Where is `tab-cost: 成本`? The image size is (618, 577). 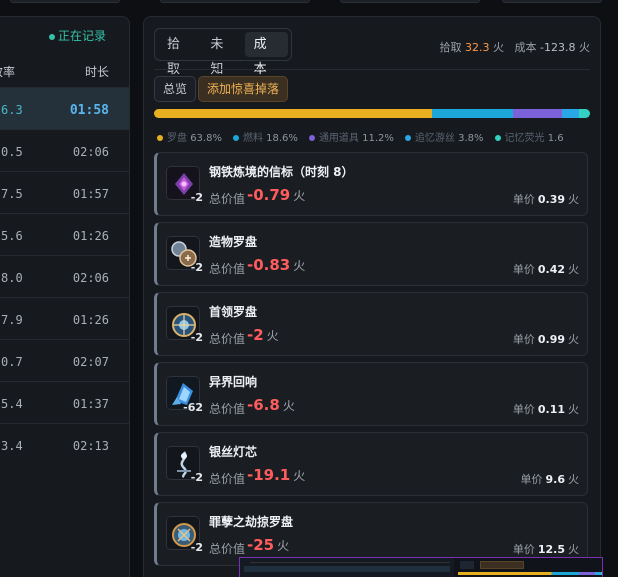
tab-cost: 成本 is located at coordinates (266, 54).